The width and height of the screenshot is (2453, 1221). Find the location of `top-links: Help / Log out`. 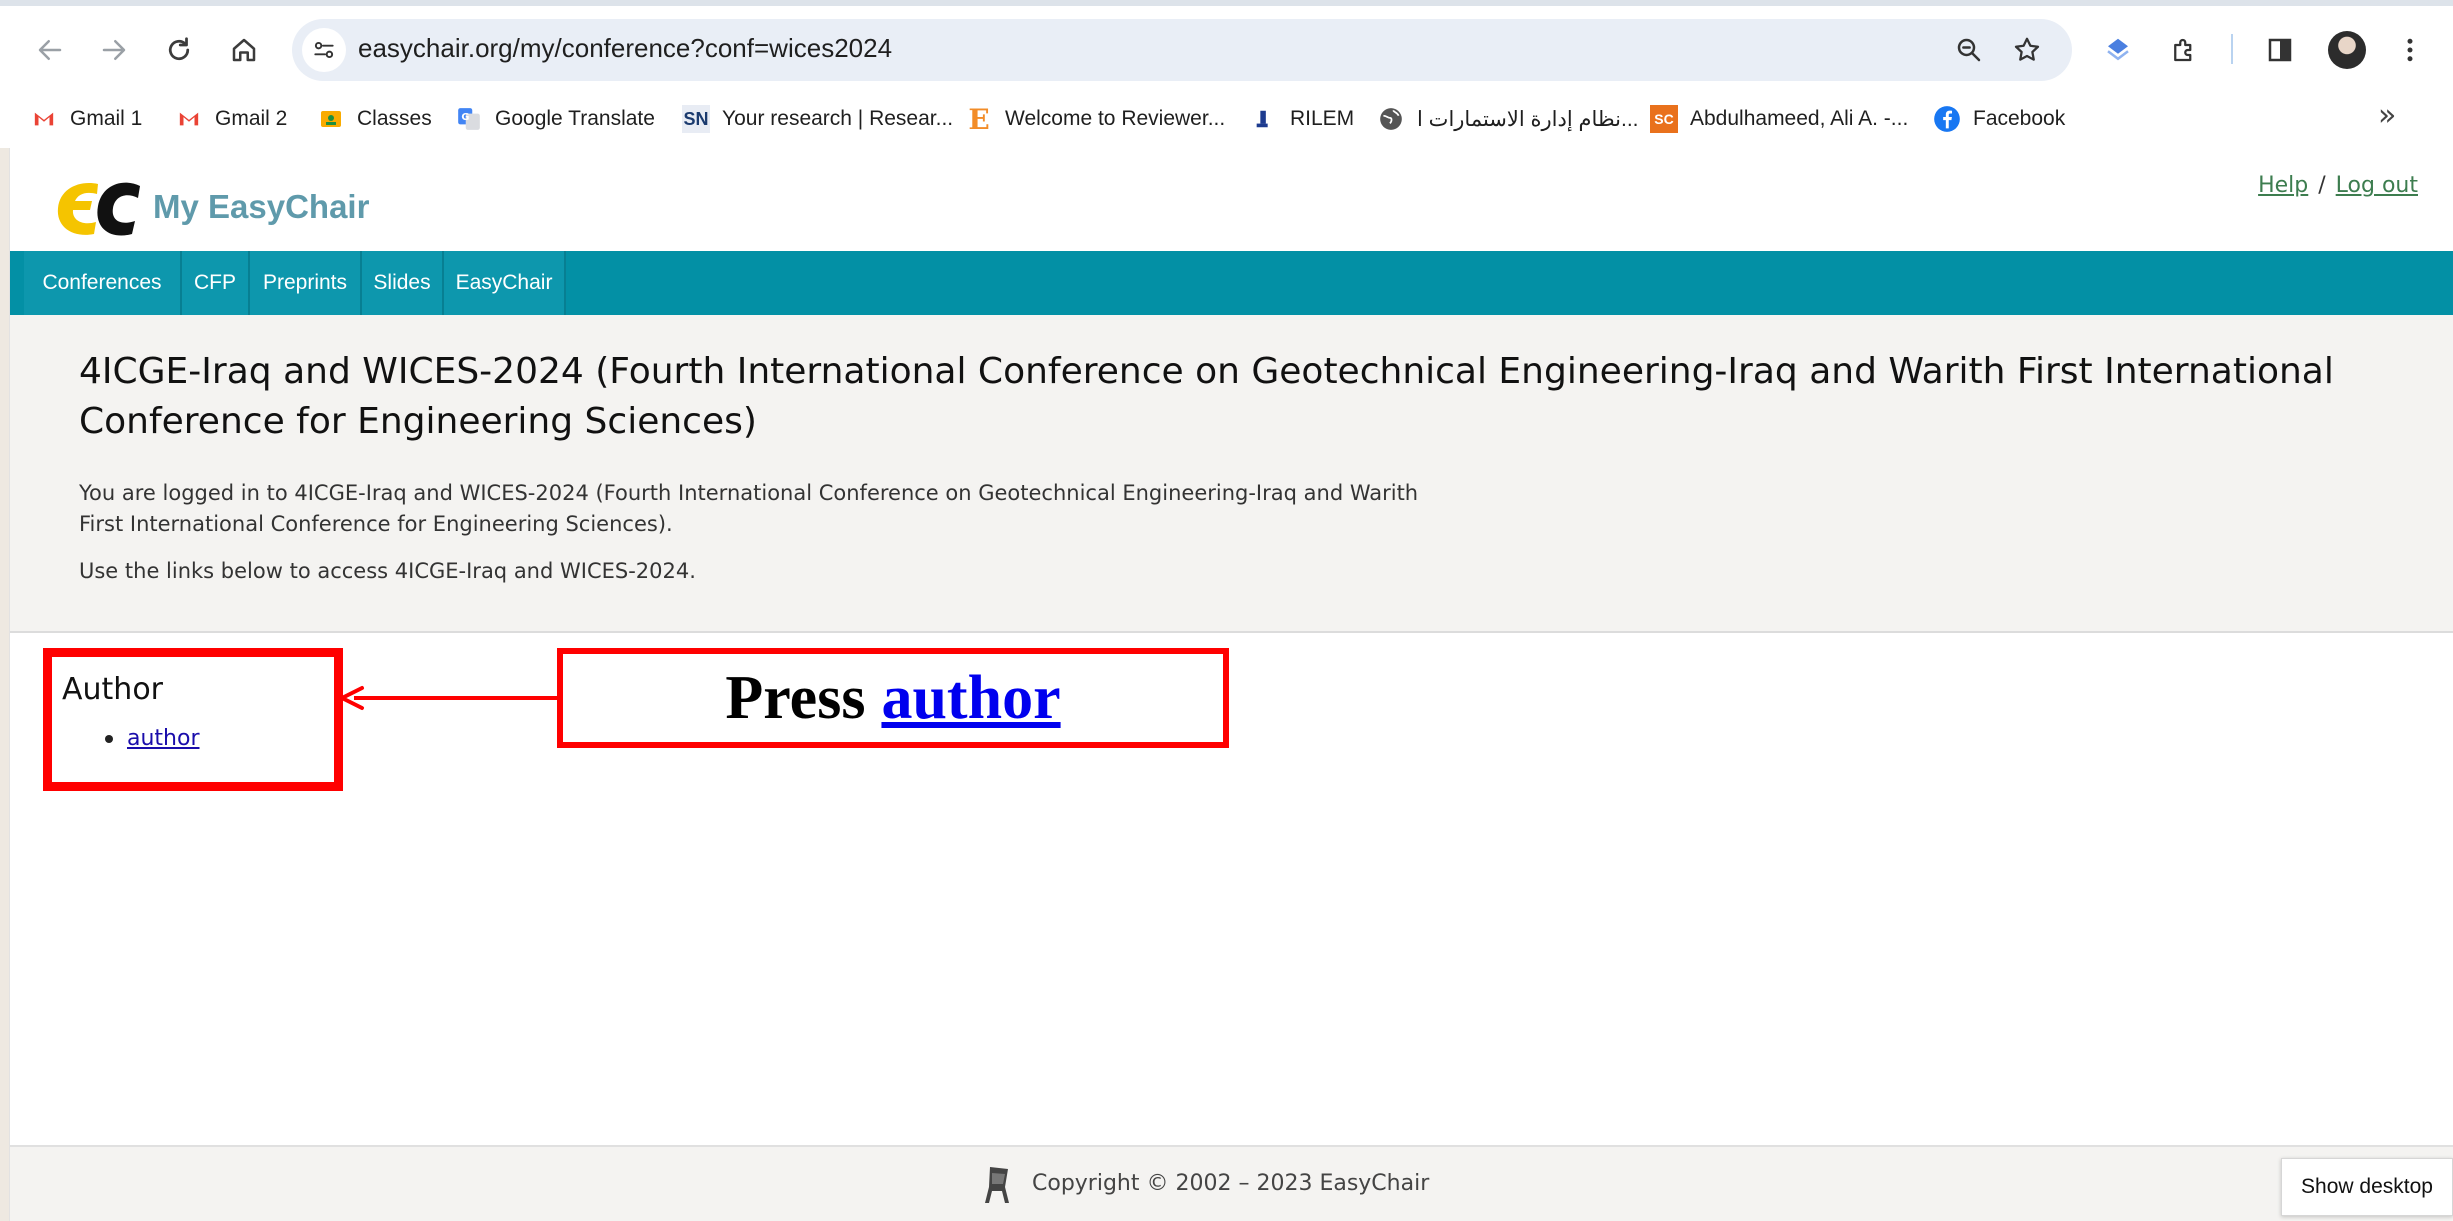

top-links: Help / Log out is located at coordinates (2338, 185).